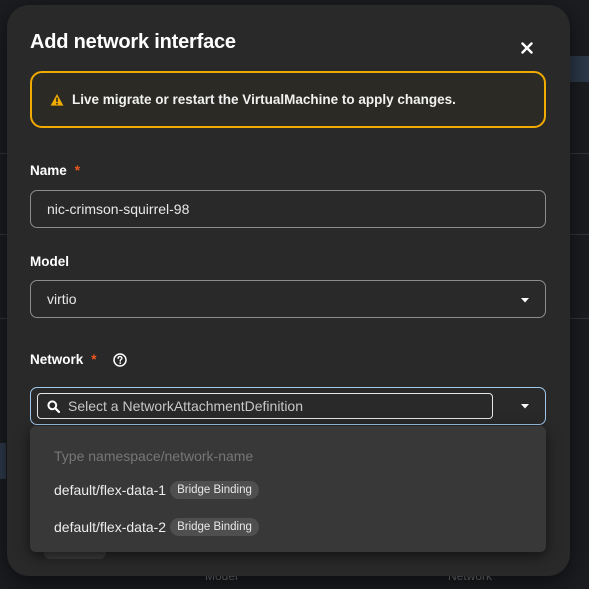 This screenshot has width=589, height=589. What do you see at coordinates (119, 359) in the screenshot?
I see `help-circle-icon` at bounding box center [119, 359].